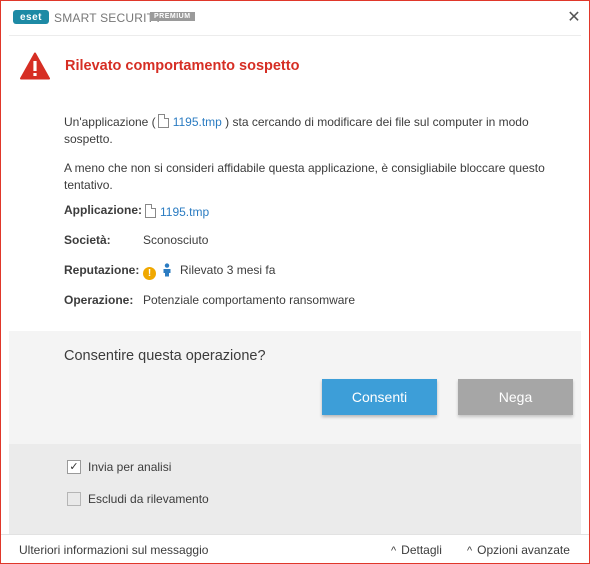  Describe the element at coordinates (148, 499) in the screenshot. I see `exclude-detection-label: Escludi da rilevamento` at that location.